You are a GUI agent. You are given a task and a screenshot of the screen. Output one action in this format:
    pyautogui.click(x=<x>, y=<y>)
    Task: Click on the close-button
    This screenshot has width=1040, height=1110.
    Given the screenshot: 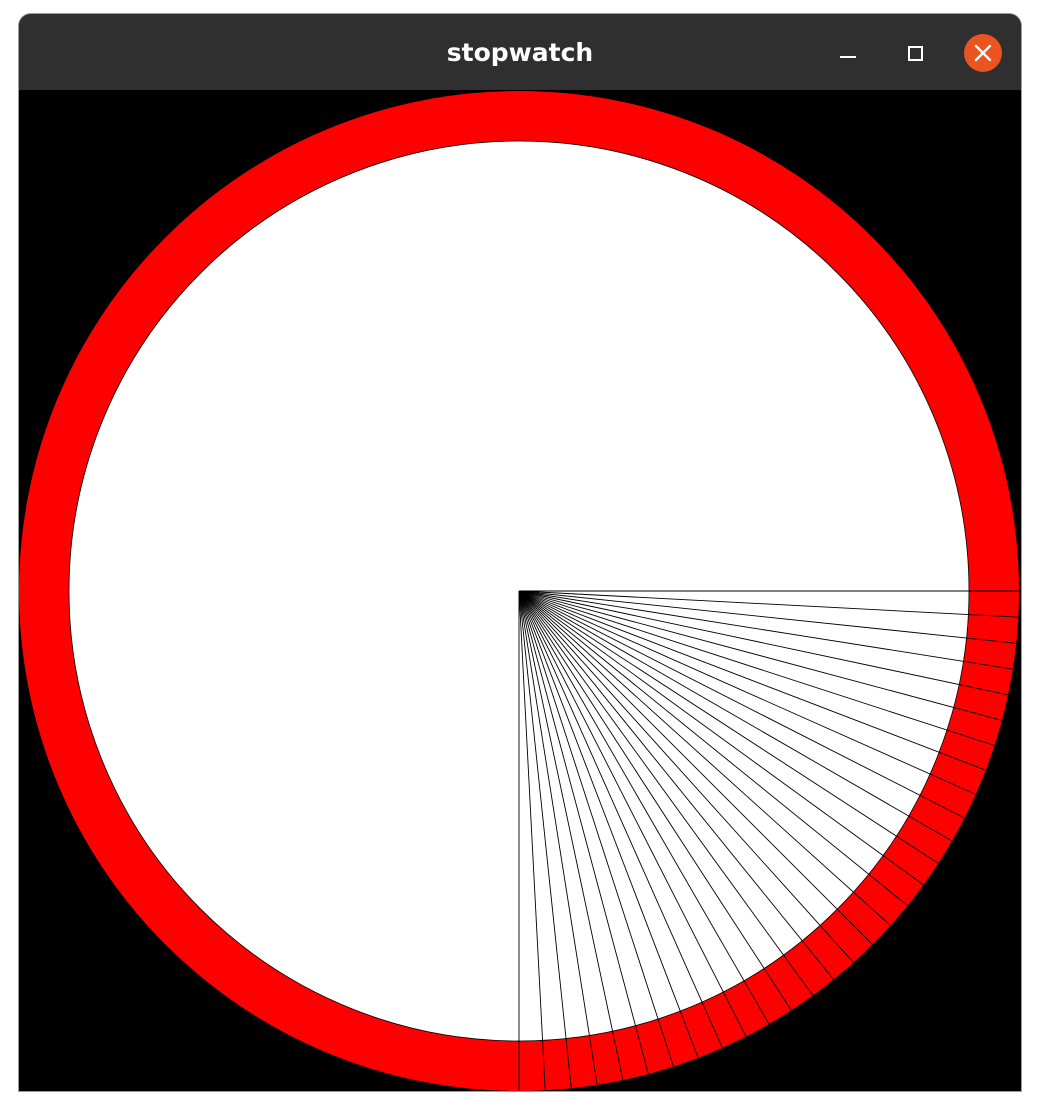 What is the action you would take?
    pyautogui.click(x=983, y=53)
    